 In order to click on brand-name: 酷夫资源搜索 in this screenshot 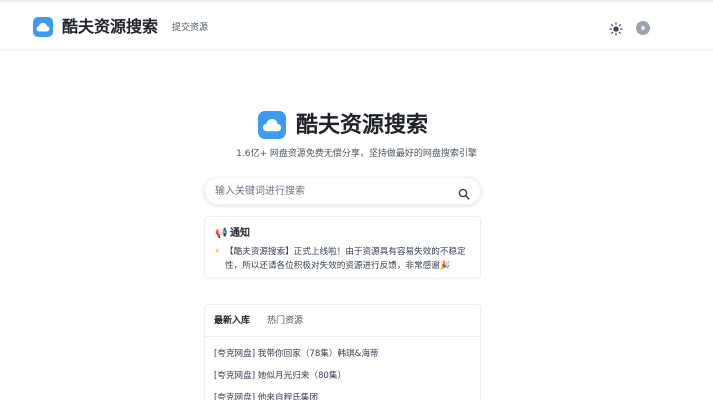, I will do `click(110, 27)`.